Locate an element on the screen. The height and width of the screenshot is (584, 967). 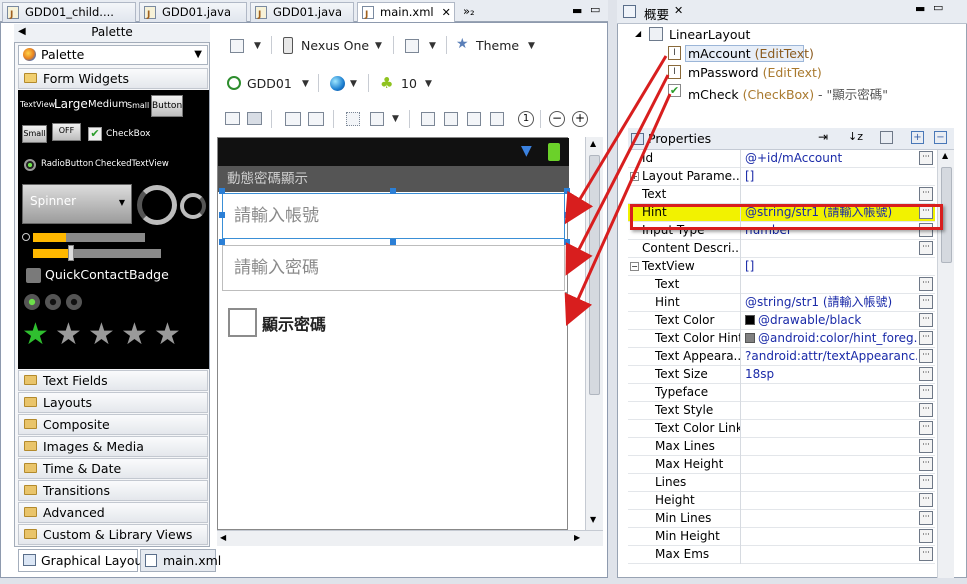
arrow-mpassword is located at coordinates (617, 175).